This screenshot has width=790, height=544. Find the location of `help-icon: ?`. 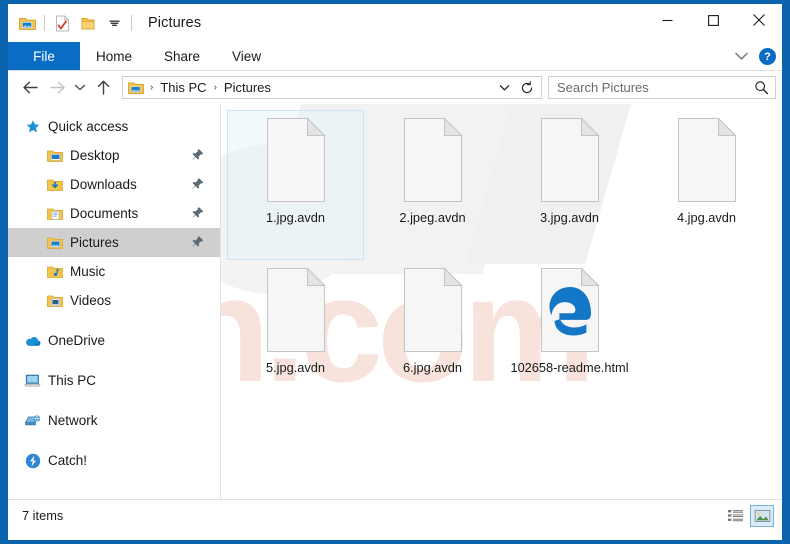

help-icon: ? is located at coordinates (767, 56).